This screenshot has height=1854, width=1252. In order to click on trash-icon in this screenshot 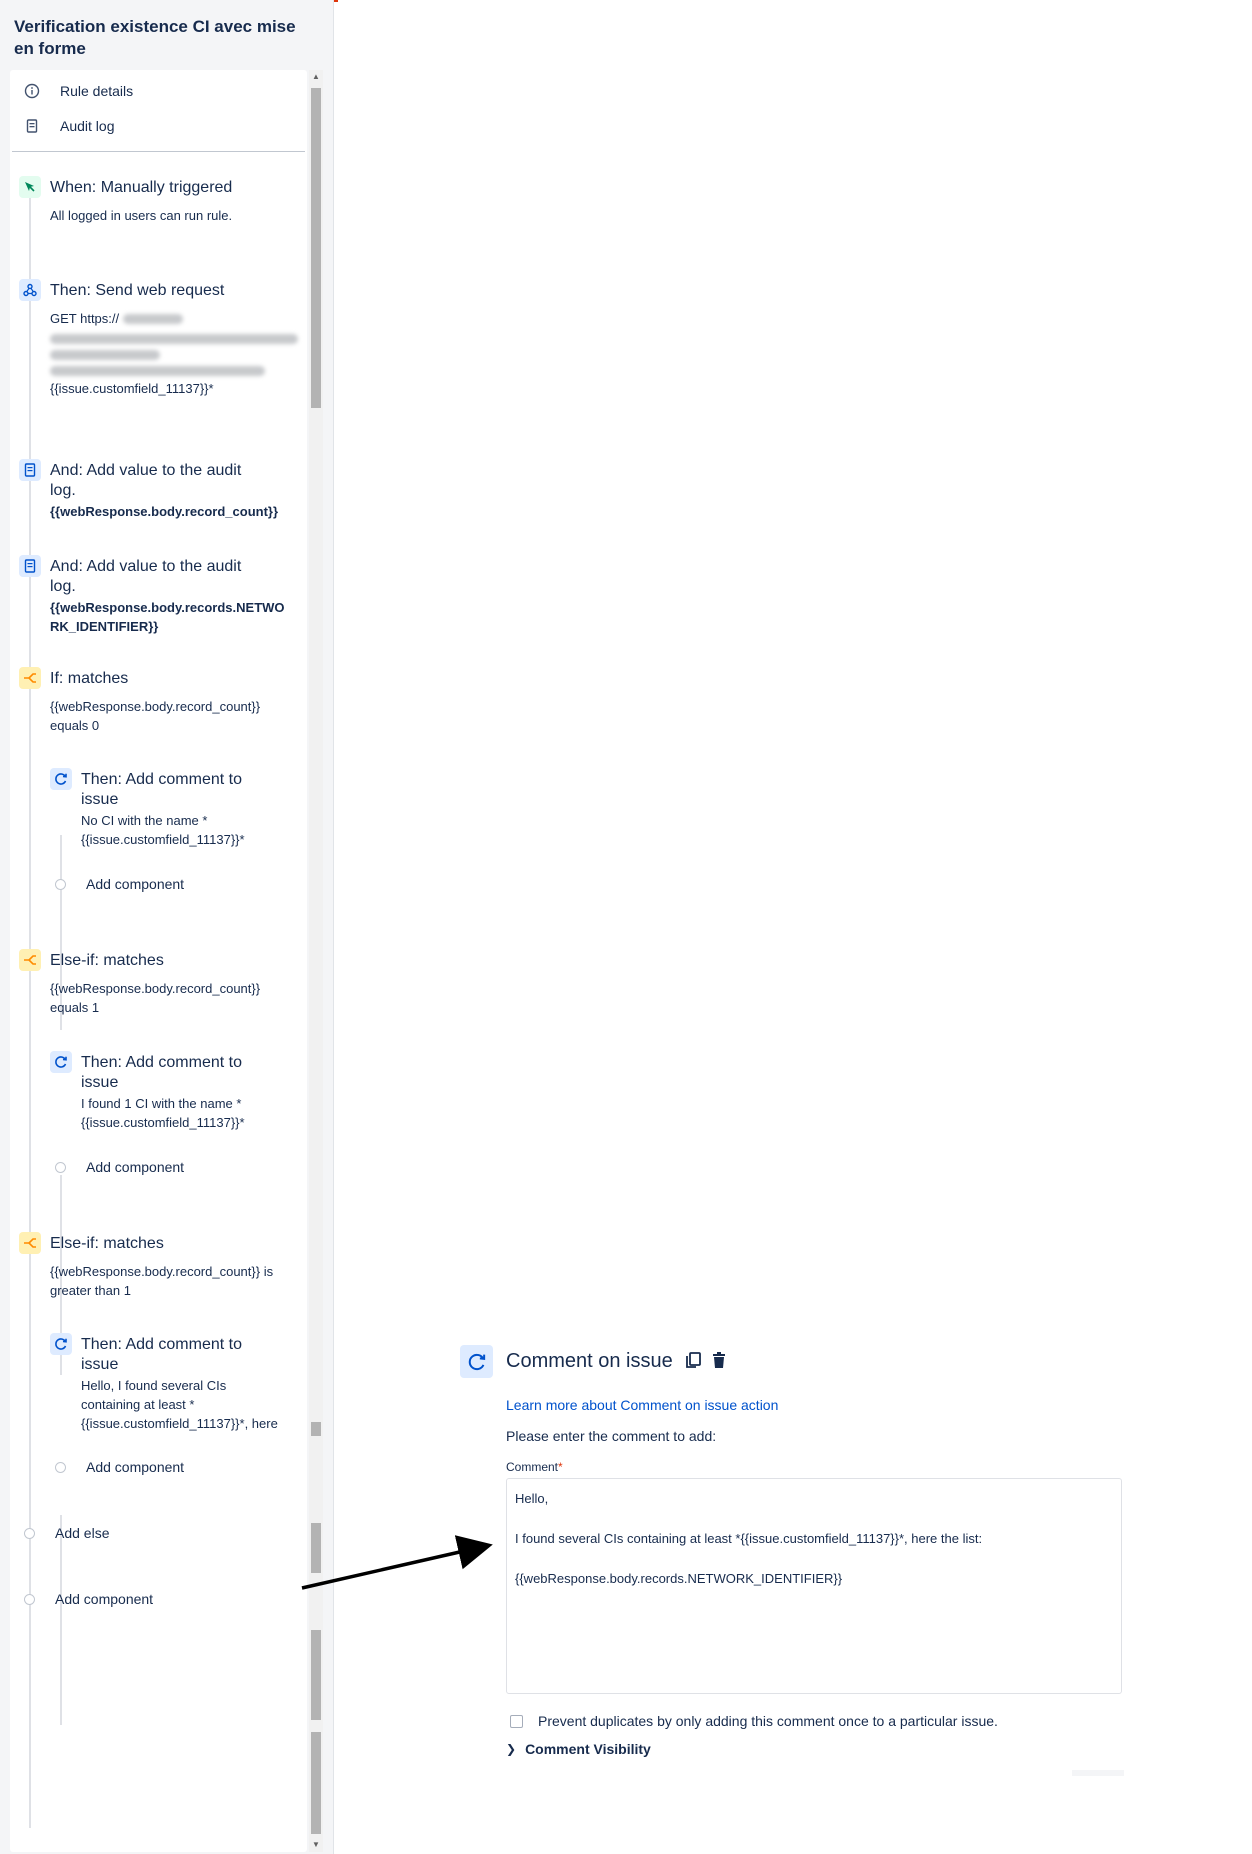, I will do `click(719, 1360)`.